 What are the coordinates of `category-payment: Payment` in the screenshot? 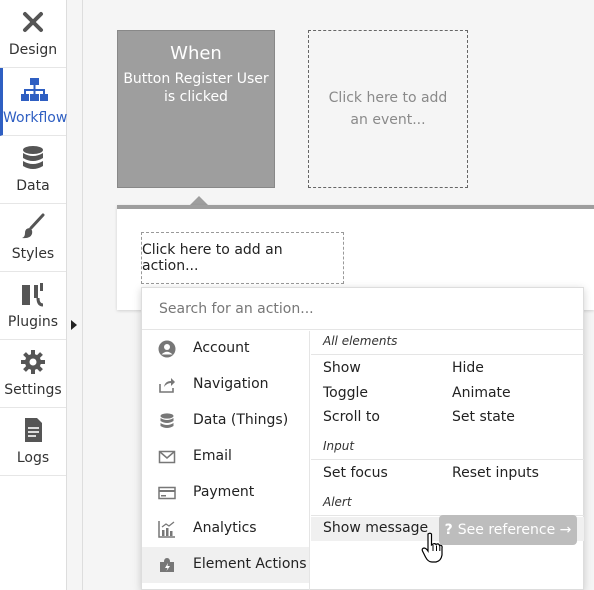 It's located at (225, 493).